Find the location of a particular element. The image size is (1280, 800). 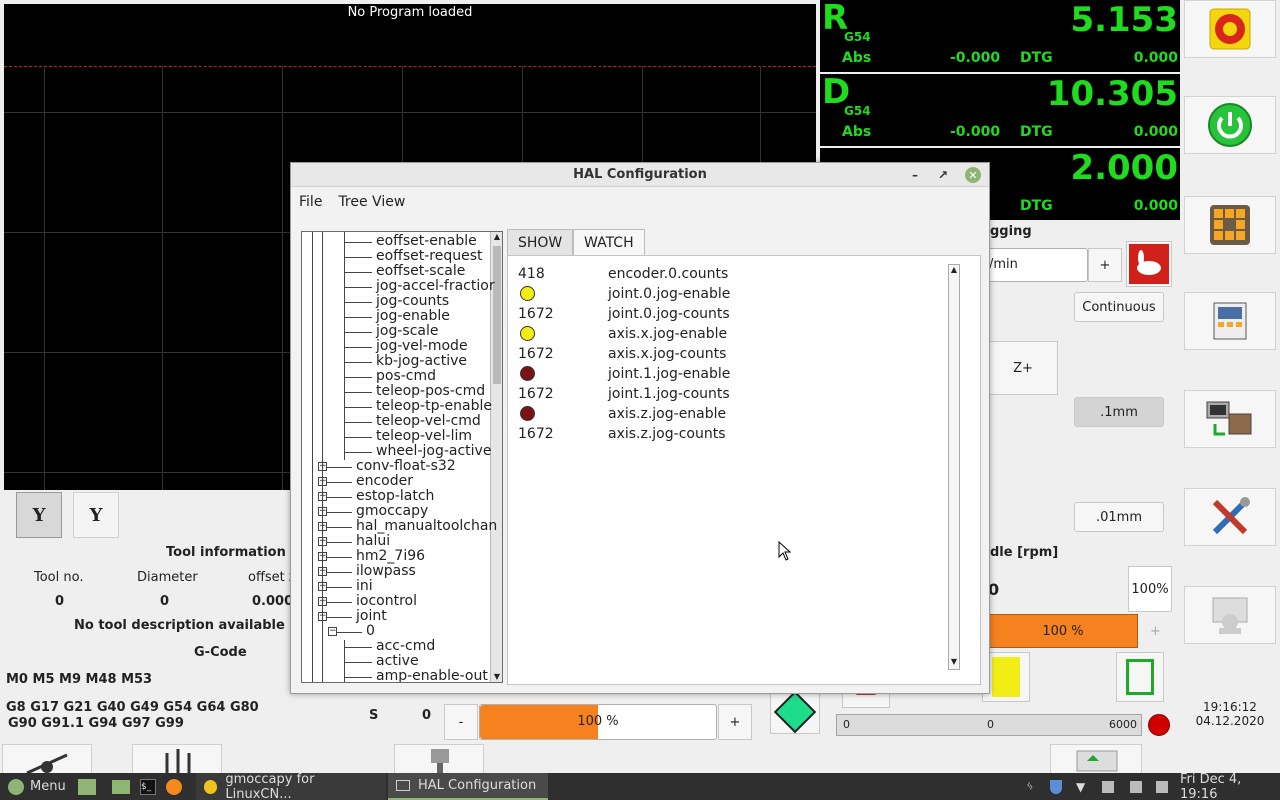

window-titlebar: HAL Configuration – ↗ ✕ is located at coordinates (640, 175).